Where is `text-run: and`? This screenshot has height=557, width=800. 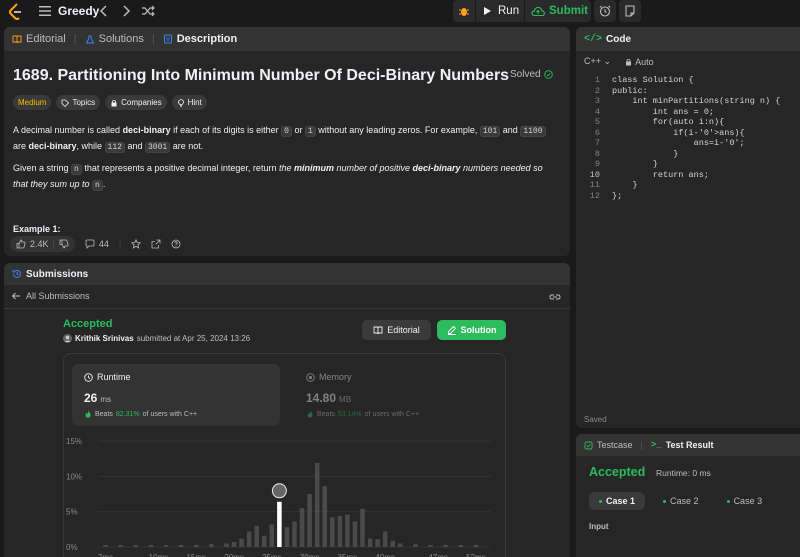
text-run: and is located at coordinates (510, 130).